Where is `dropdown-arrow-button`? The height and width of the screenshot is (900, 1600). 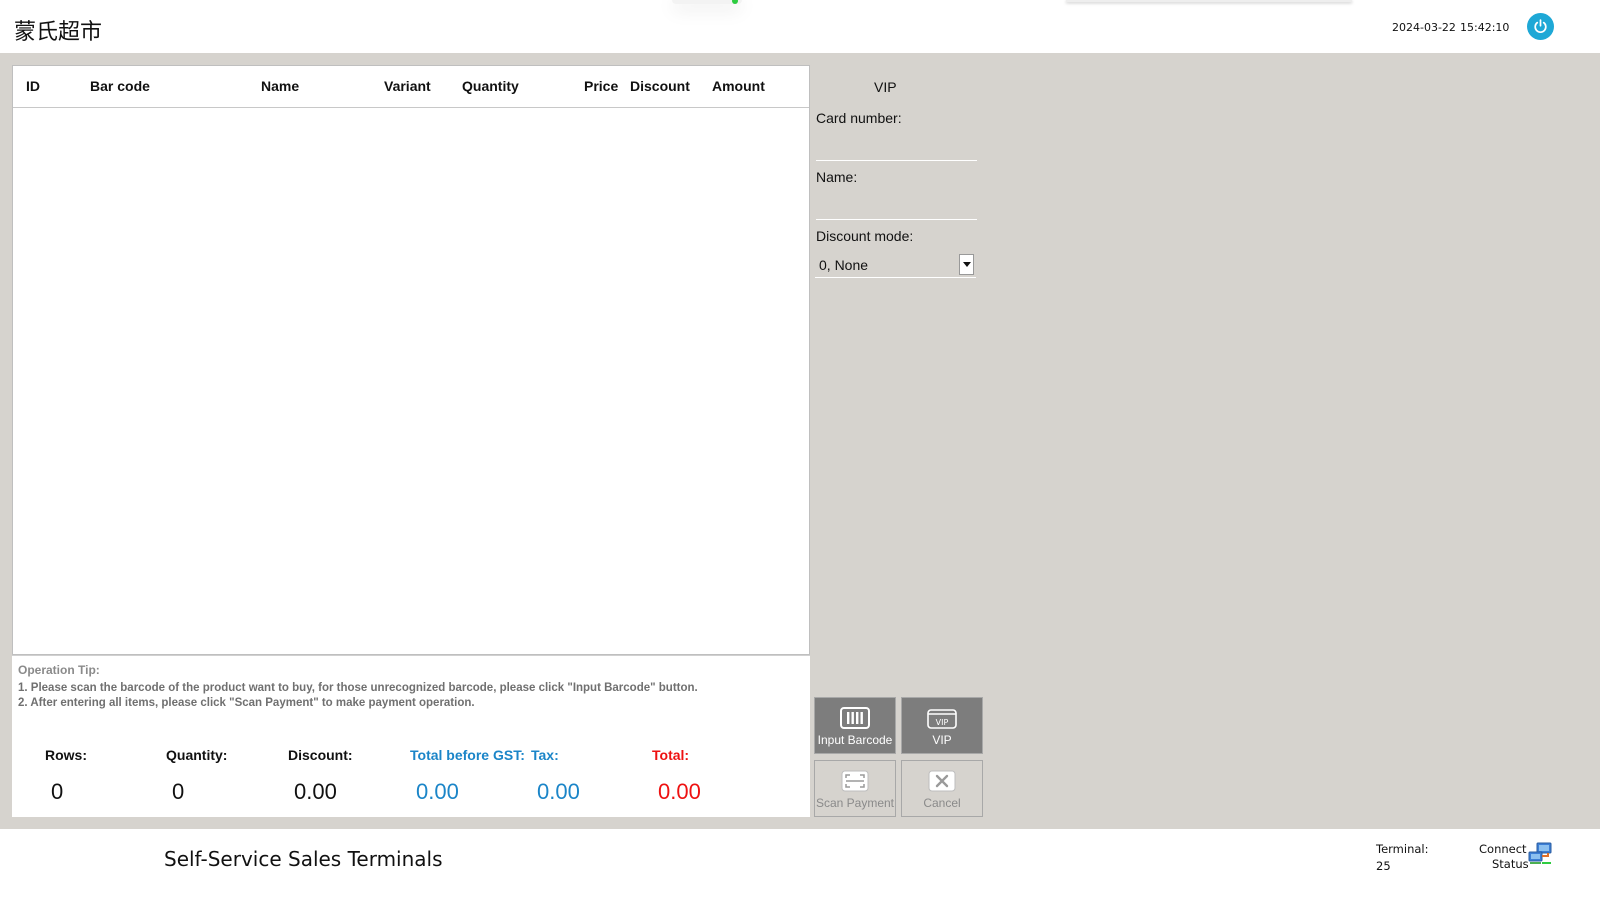 dropdown-arrow-button is located at coordinates (966, 264).